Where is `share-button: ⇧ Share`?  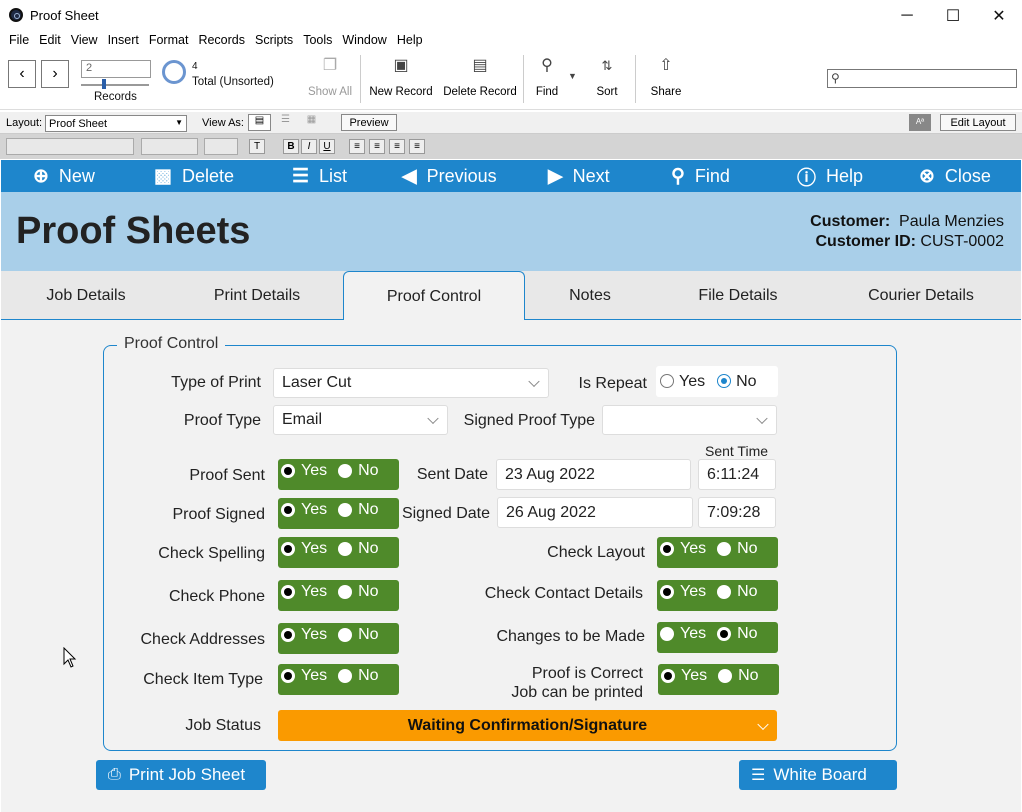
share-button: ⇧ Share is located at coordinates (666, 76).